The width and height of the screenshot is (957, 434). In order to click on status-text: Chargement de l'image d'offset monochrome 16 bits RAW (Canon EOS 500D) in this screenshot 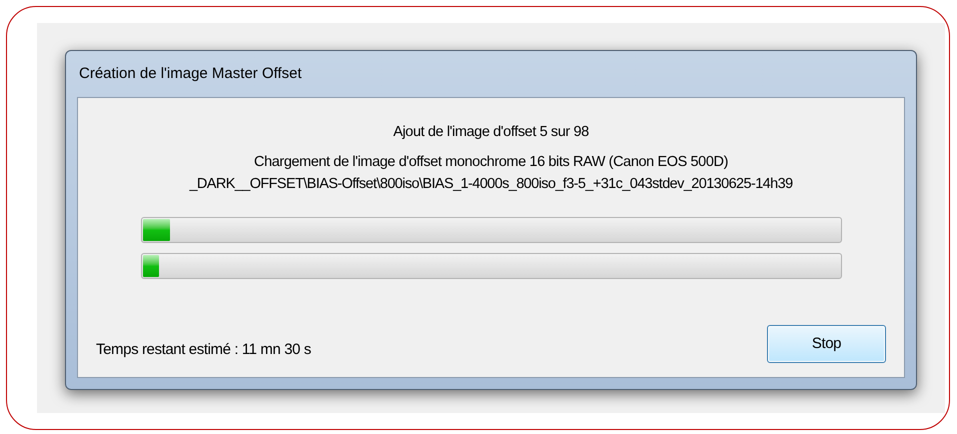, I will do `click(491, 162)`.